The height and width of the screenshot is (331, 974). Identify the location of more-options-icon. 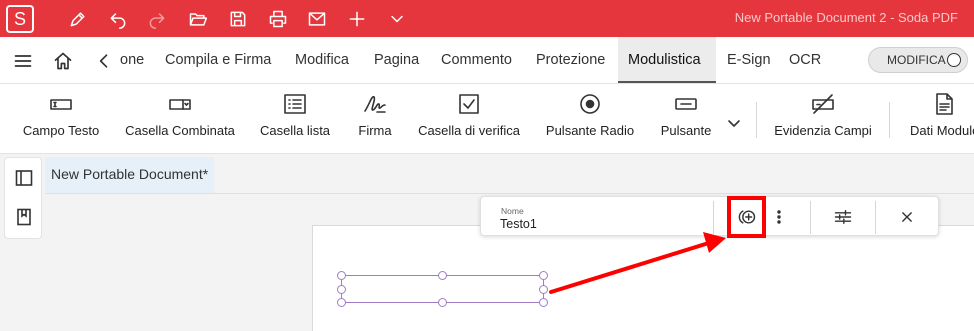
(779, 217).